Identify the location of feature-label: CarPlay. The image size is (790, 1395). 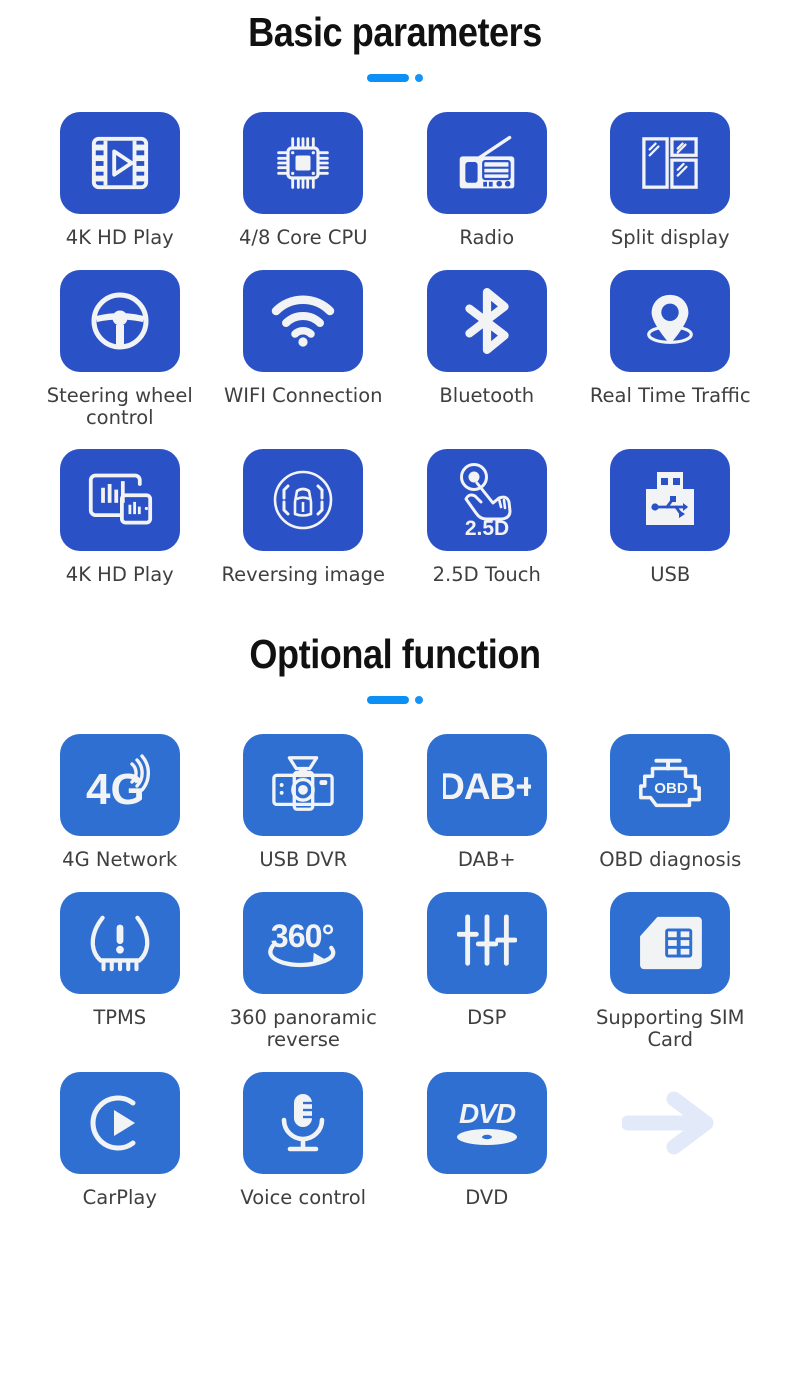
(119, 1197).